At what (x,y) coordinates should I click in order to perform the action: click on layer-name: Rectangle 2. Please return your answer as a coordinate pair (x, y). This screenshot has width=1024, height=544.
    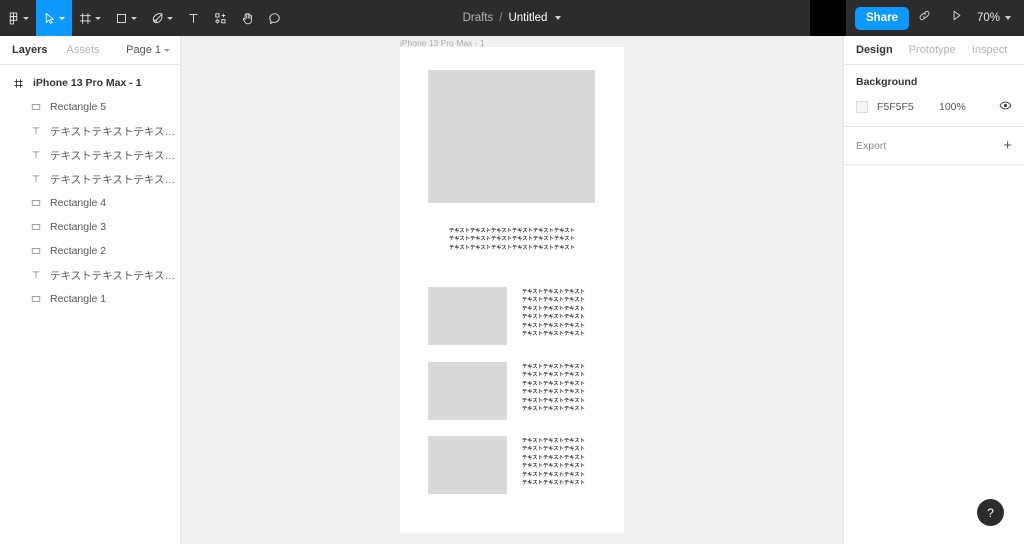
    Looking at the image, I should click on (78, 251).